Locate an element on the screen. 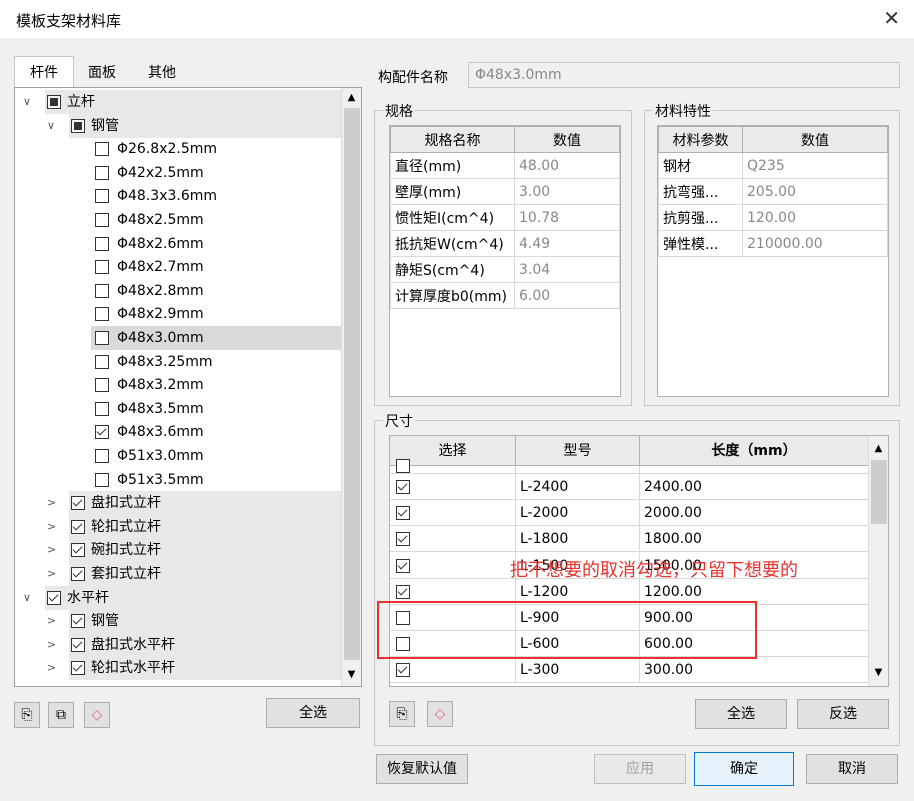  scroll-up-icon: ▲ is located at coordinates (351, 97).